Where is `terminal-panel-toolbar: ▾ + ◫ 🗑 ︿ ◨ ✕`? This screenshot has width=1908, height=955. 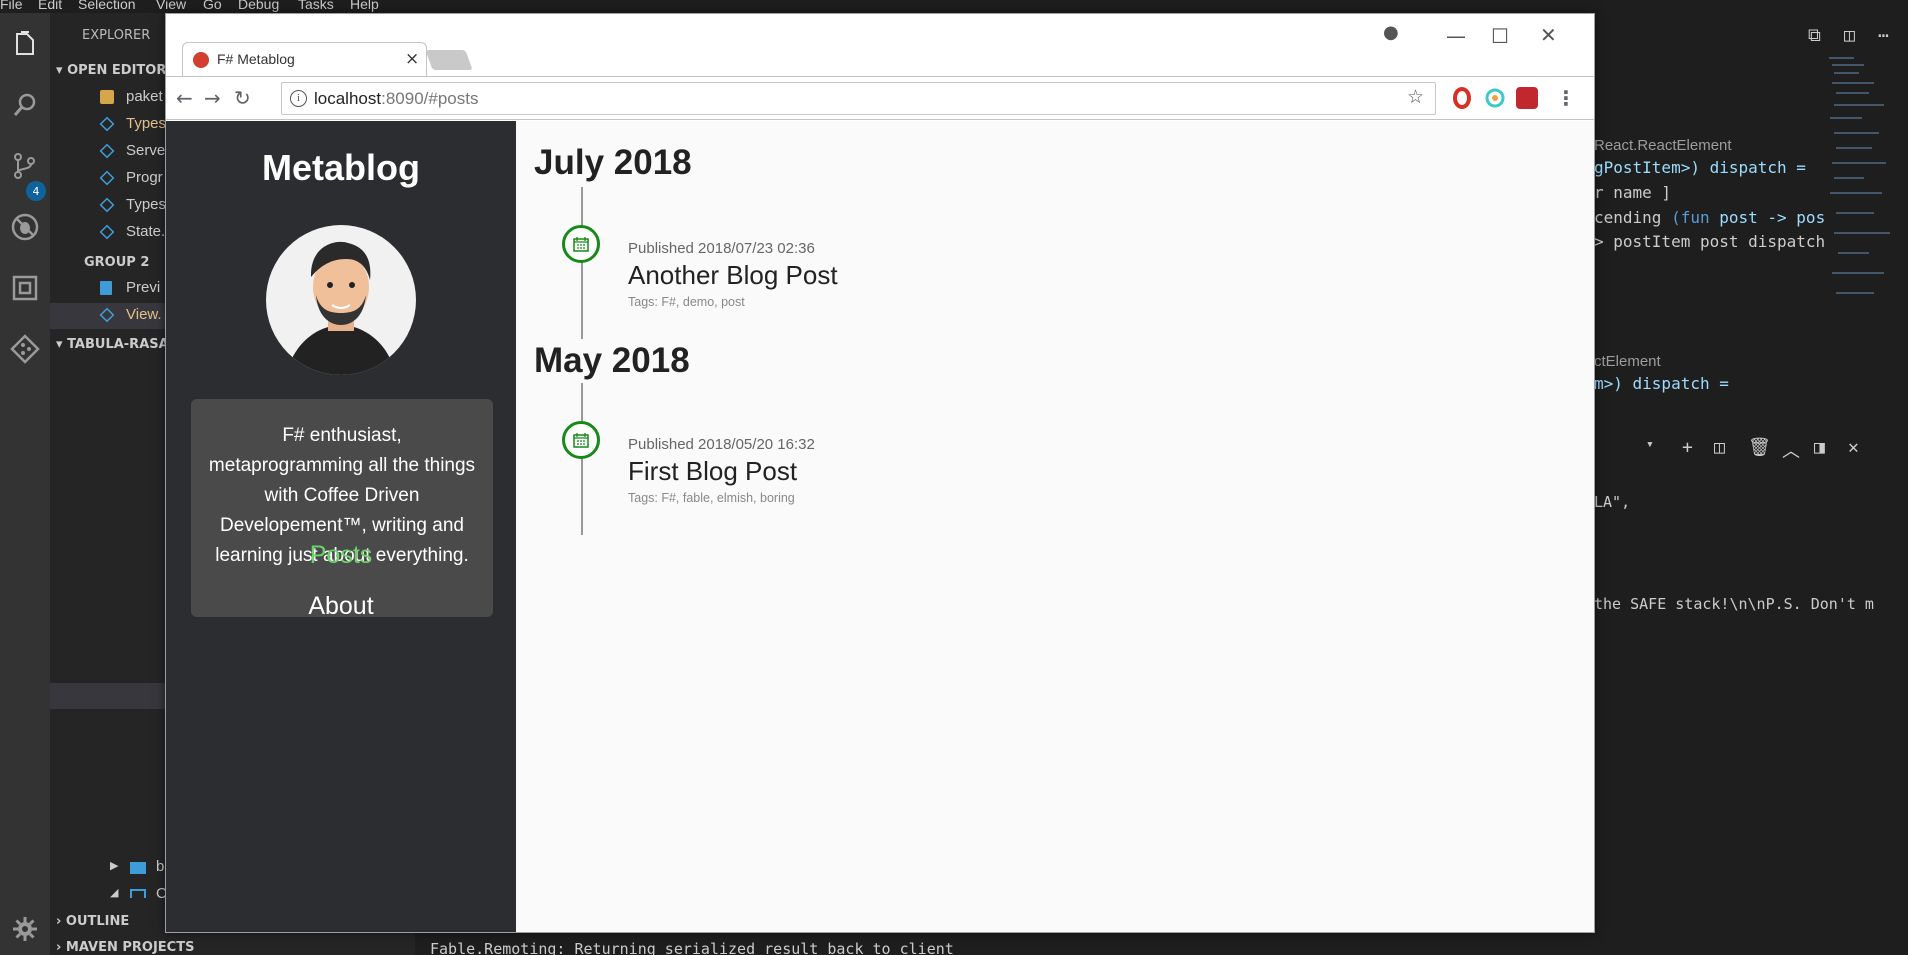 terminal-panel-toolbar: ▾ + ◫ 🗑 ︿ ◨ ✕ is located at coordinates (1751, 446).